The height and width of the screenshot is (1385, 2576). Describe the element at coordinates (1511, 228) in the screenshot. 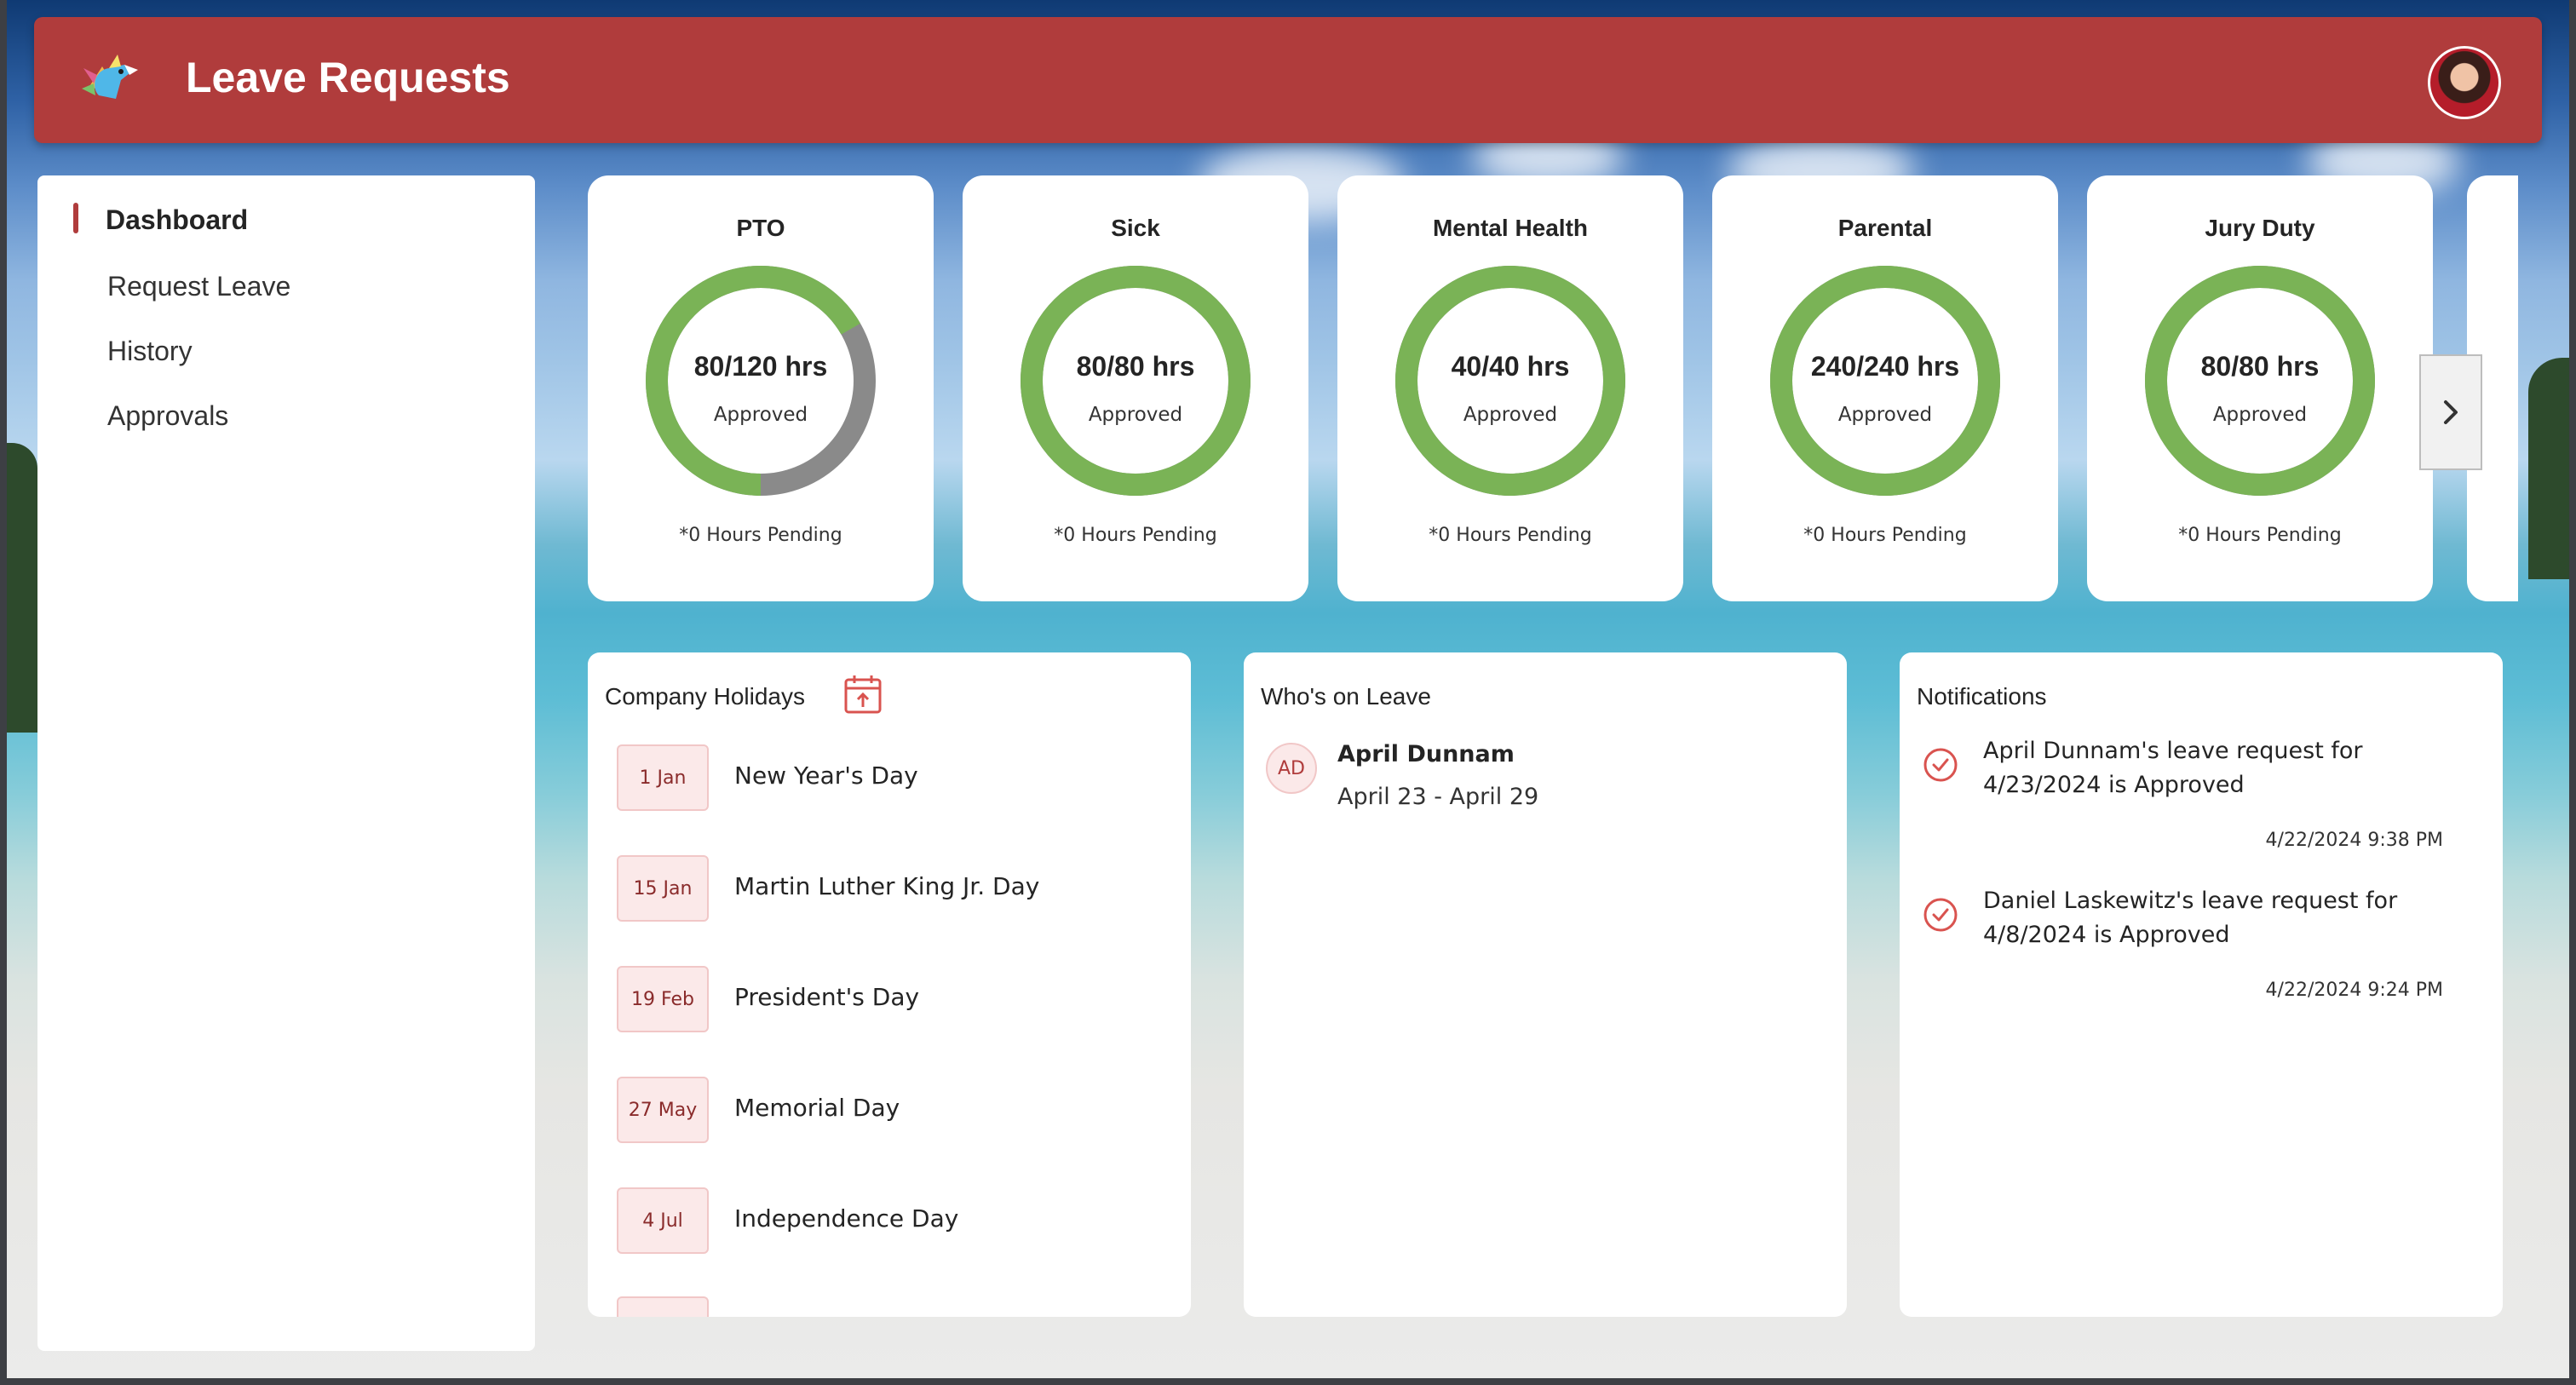

I see `leave-card-title: Mental Health` at that location.